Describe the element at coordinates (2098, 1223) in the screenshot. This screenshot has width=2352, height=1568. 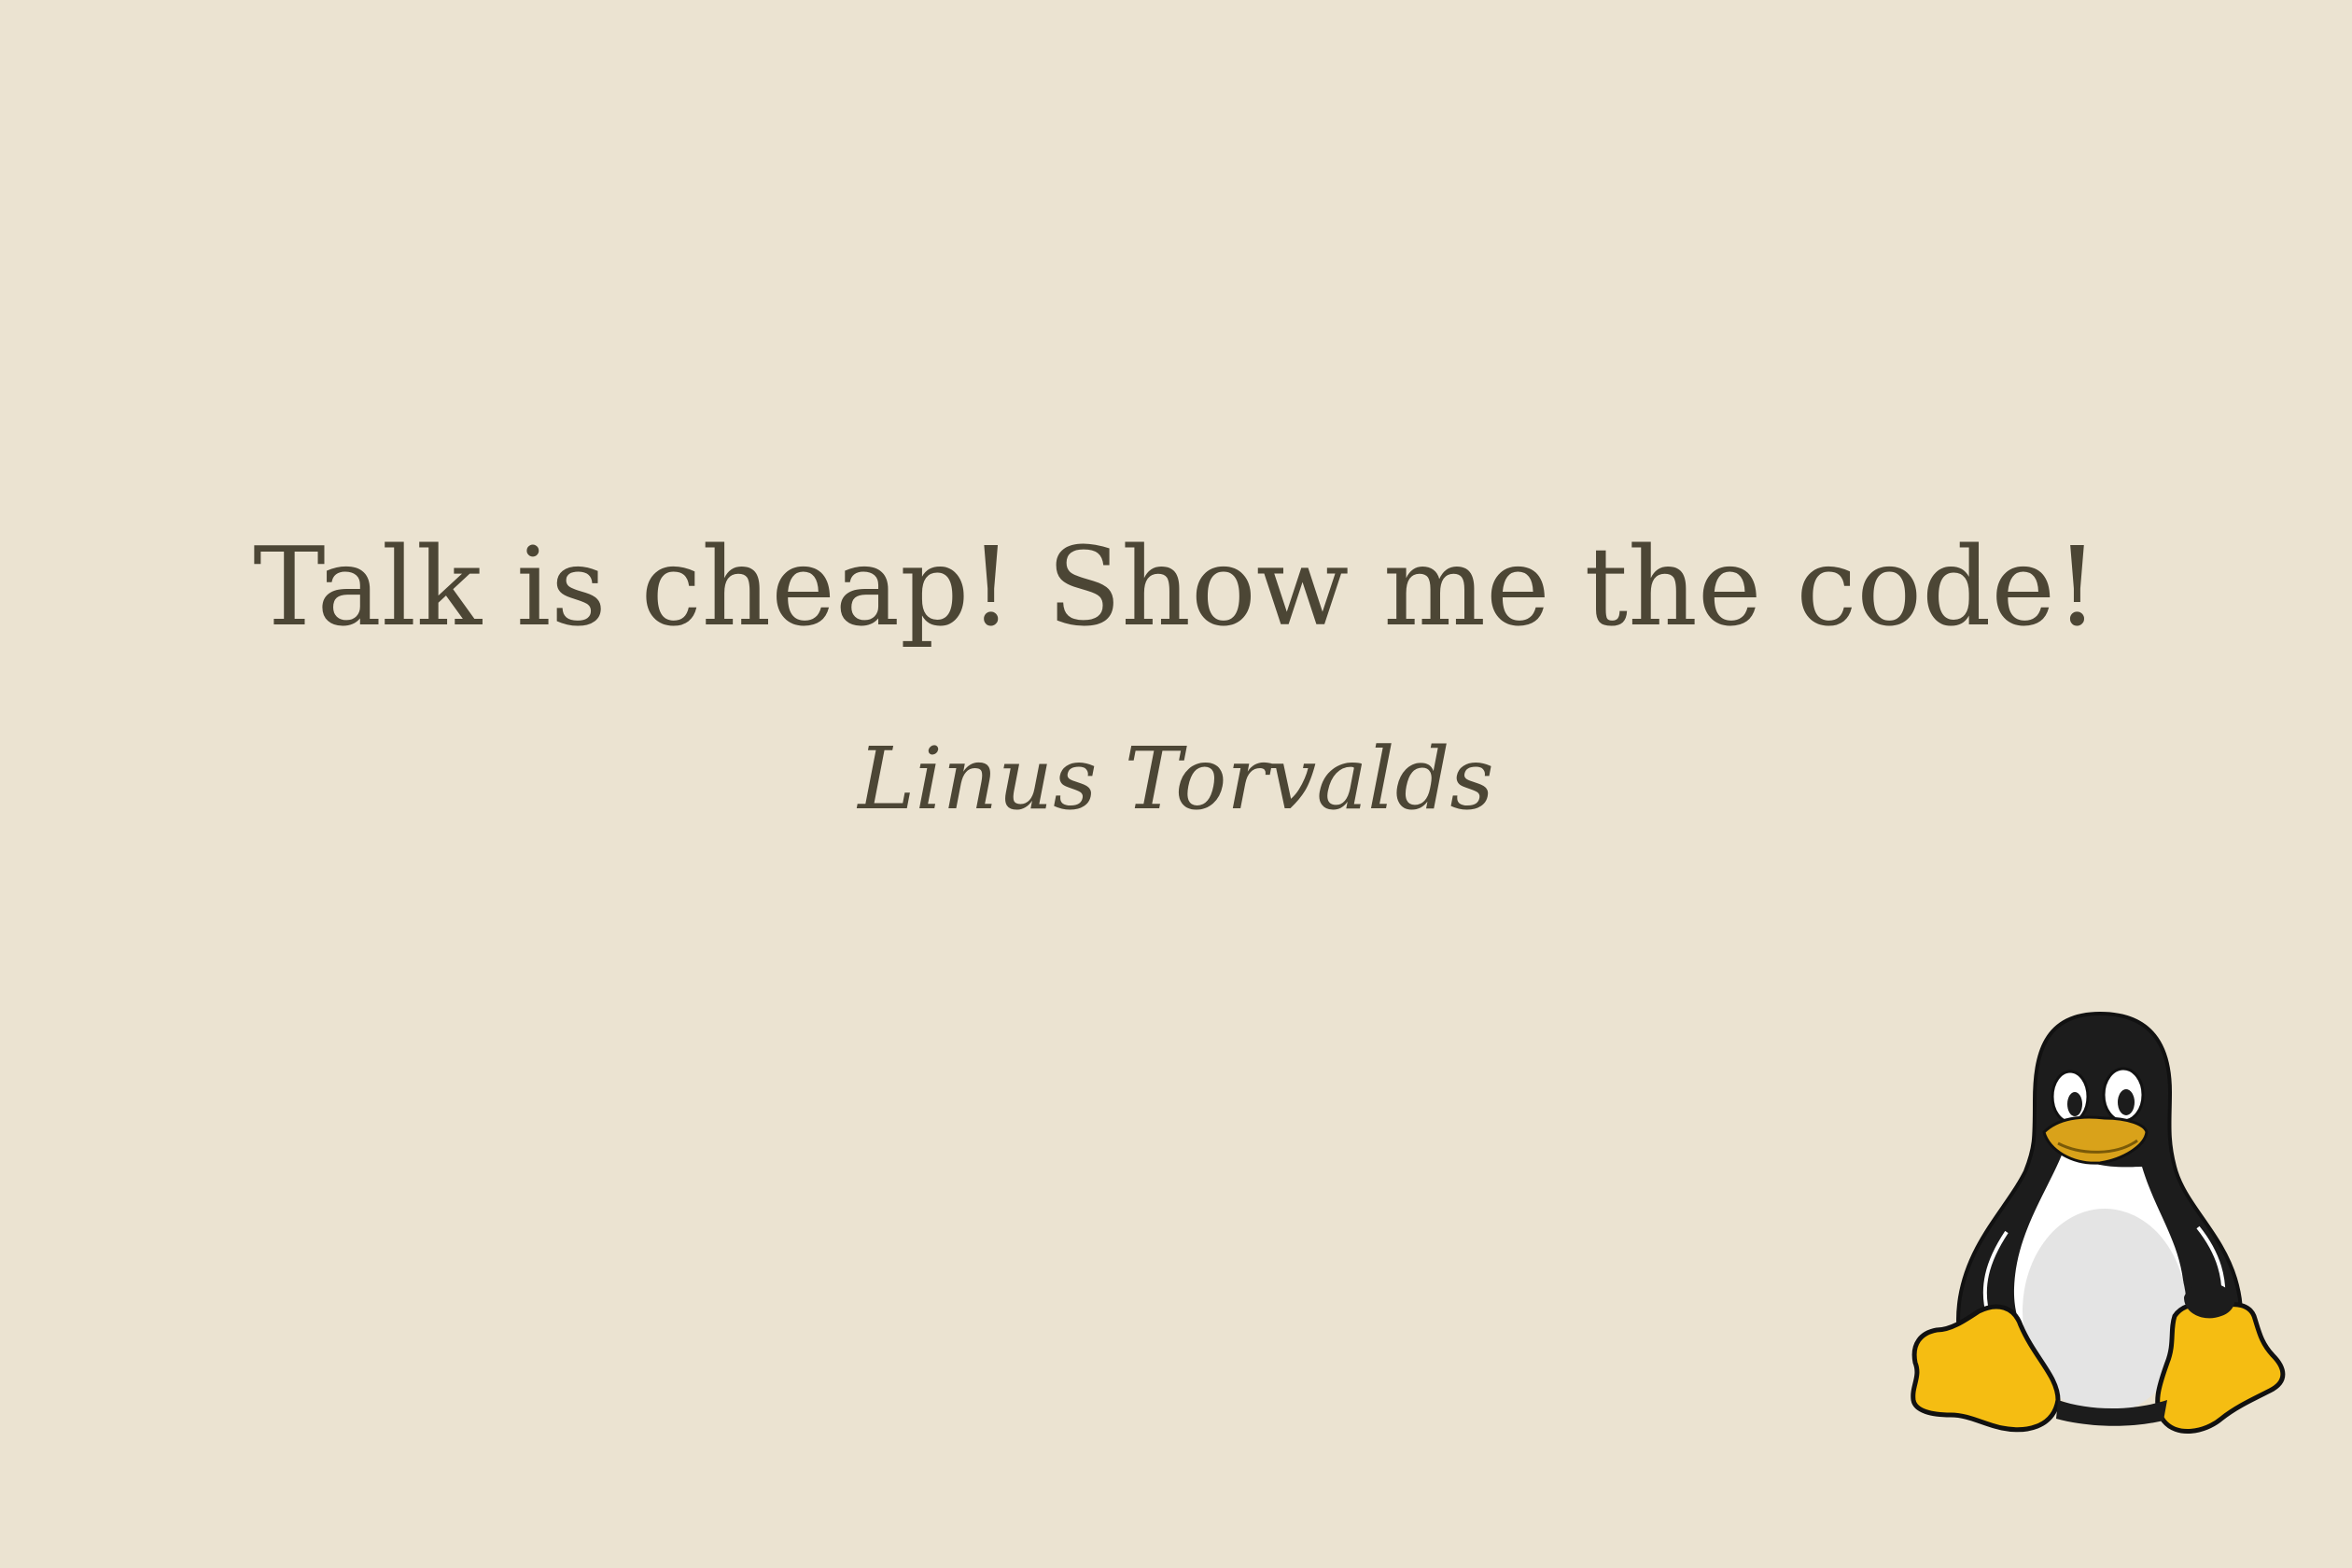
I see `tux-penguin-icon` at that location.